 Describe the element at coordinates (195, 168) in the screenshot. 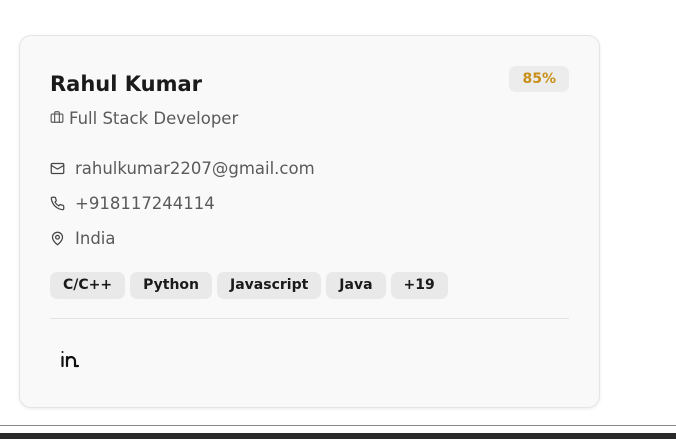

I see `email-text: rahulkumar2207@gmail.com` at that location.